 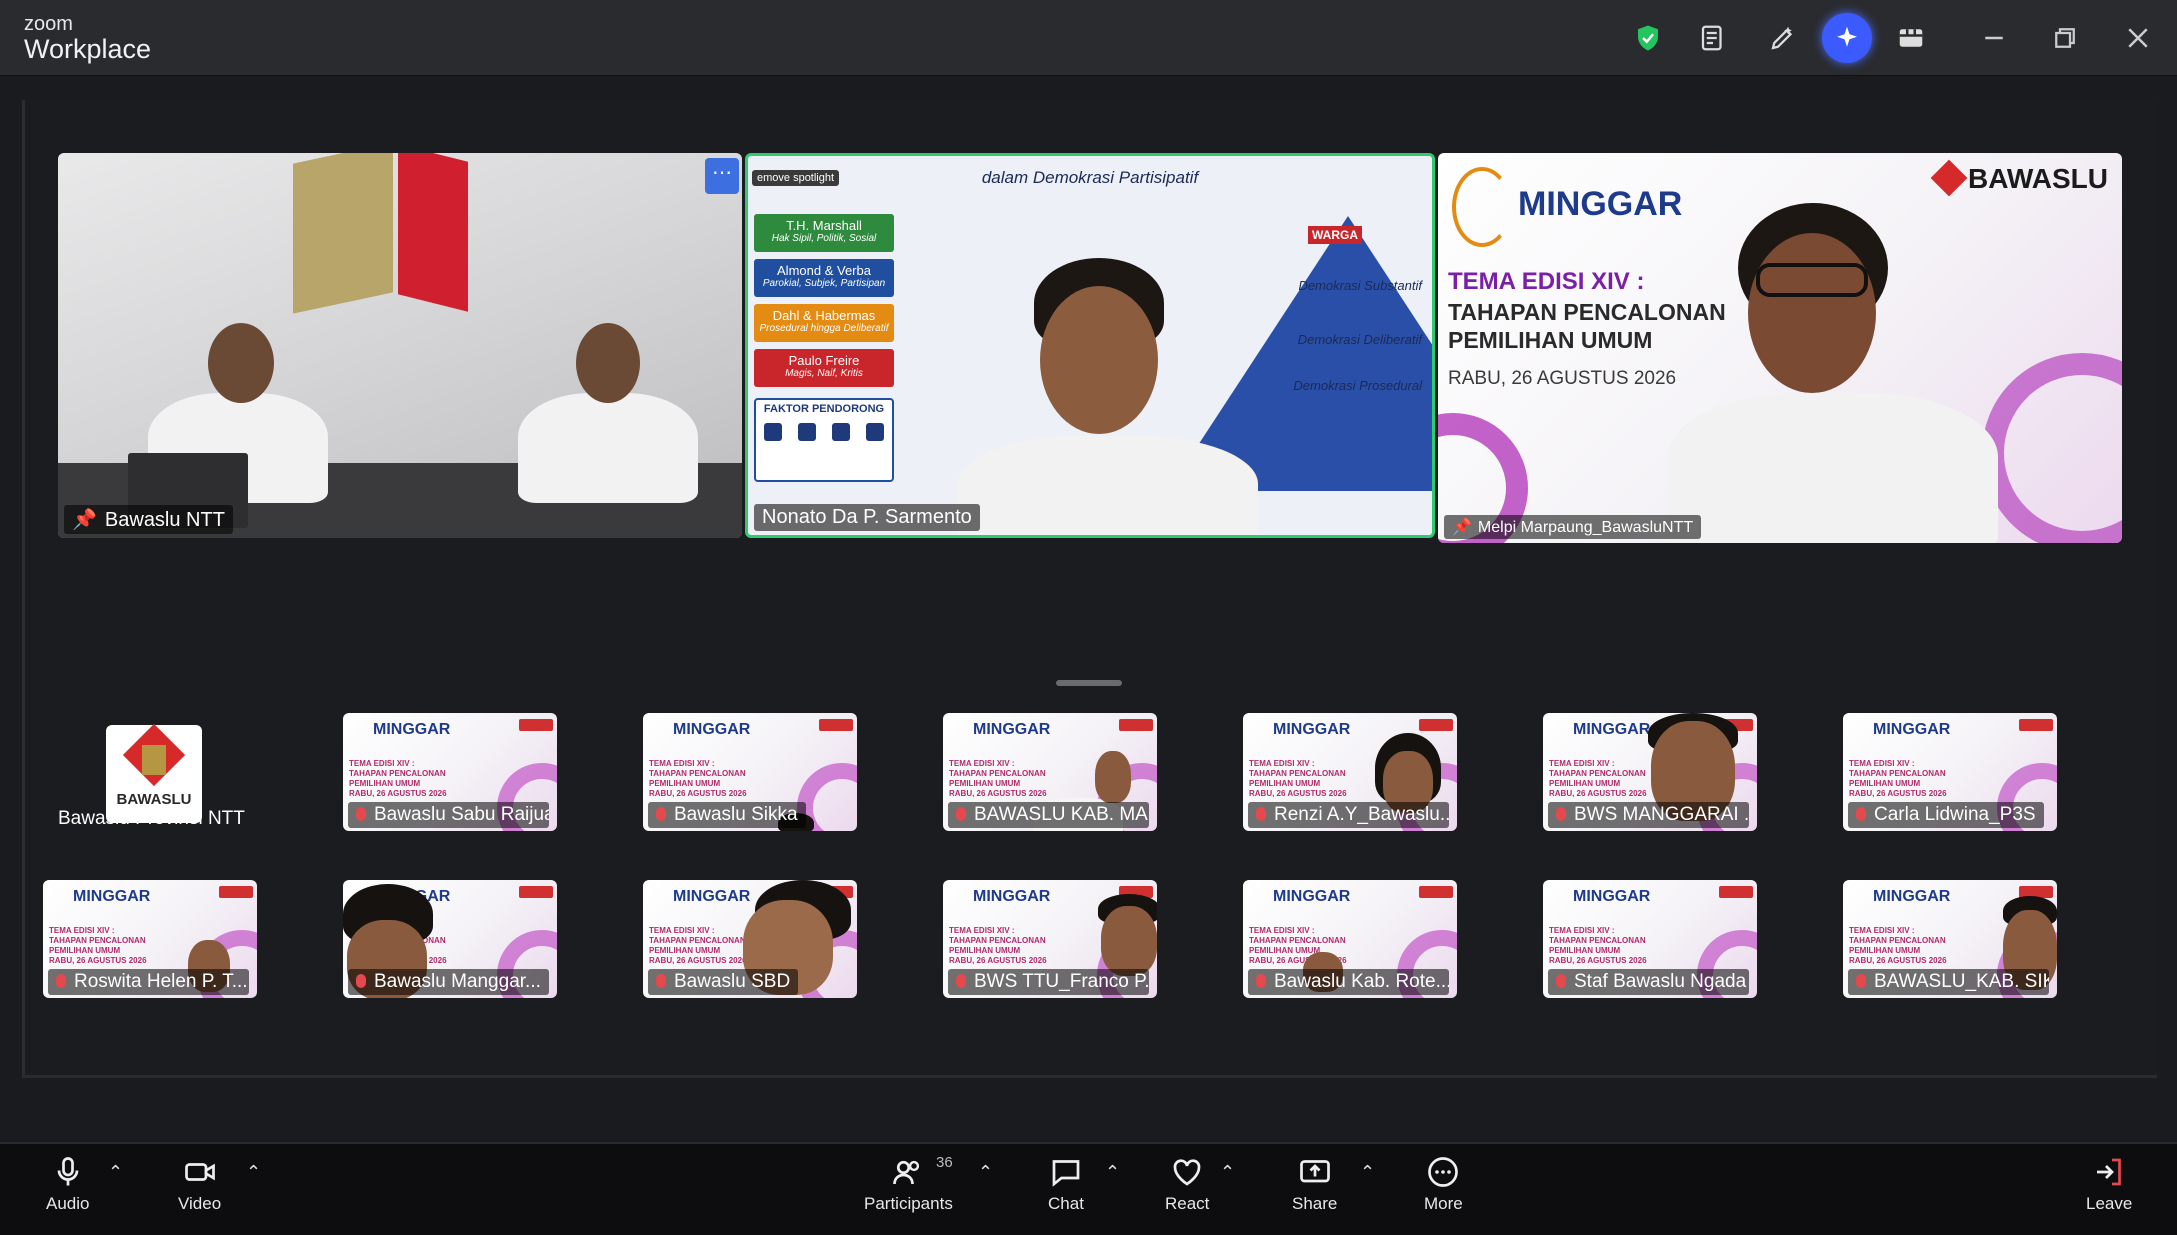 What do you see at coordinates (824, 440) in the screenshot?
I see `faktor-box: FAKTOR PENDORONG` at bounding box center [824, 440].